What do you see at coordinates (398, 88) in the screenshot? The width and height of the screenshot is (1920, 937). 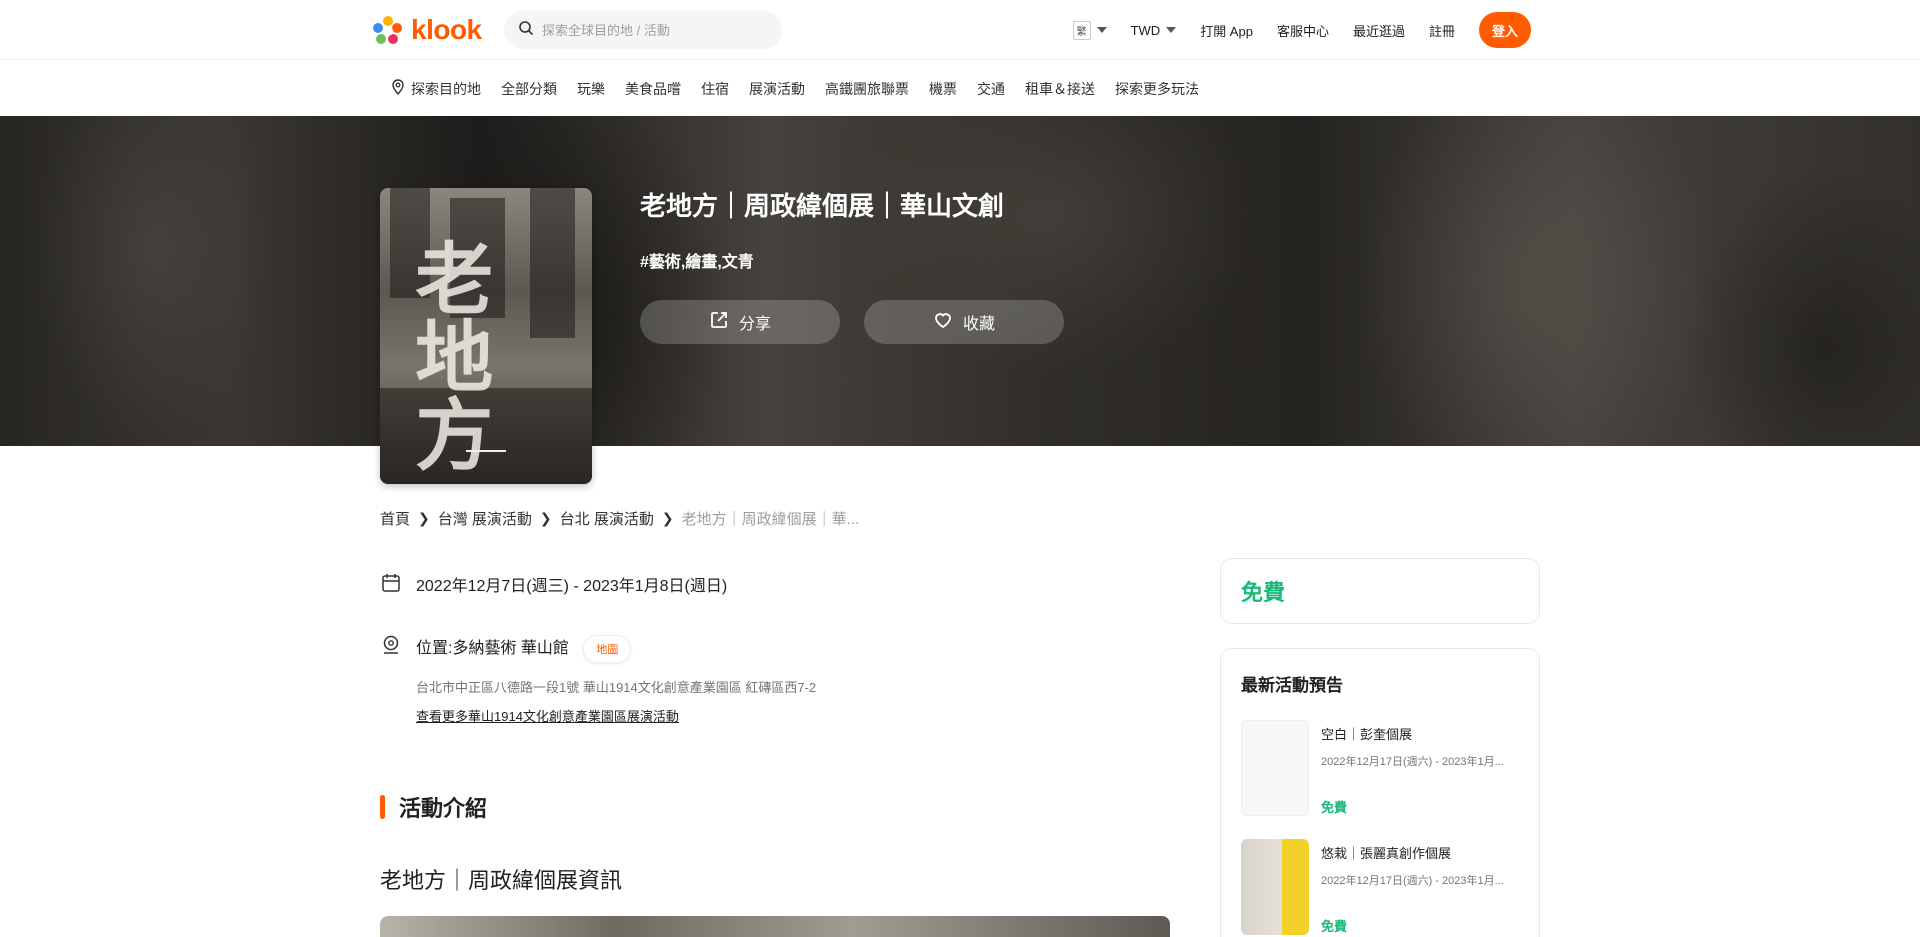 I see `location-pin-icon` at bounding box center [398, 88].